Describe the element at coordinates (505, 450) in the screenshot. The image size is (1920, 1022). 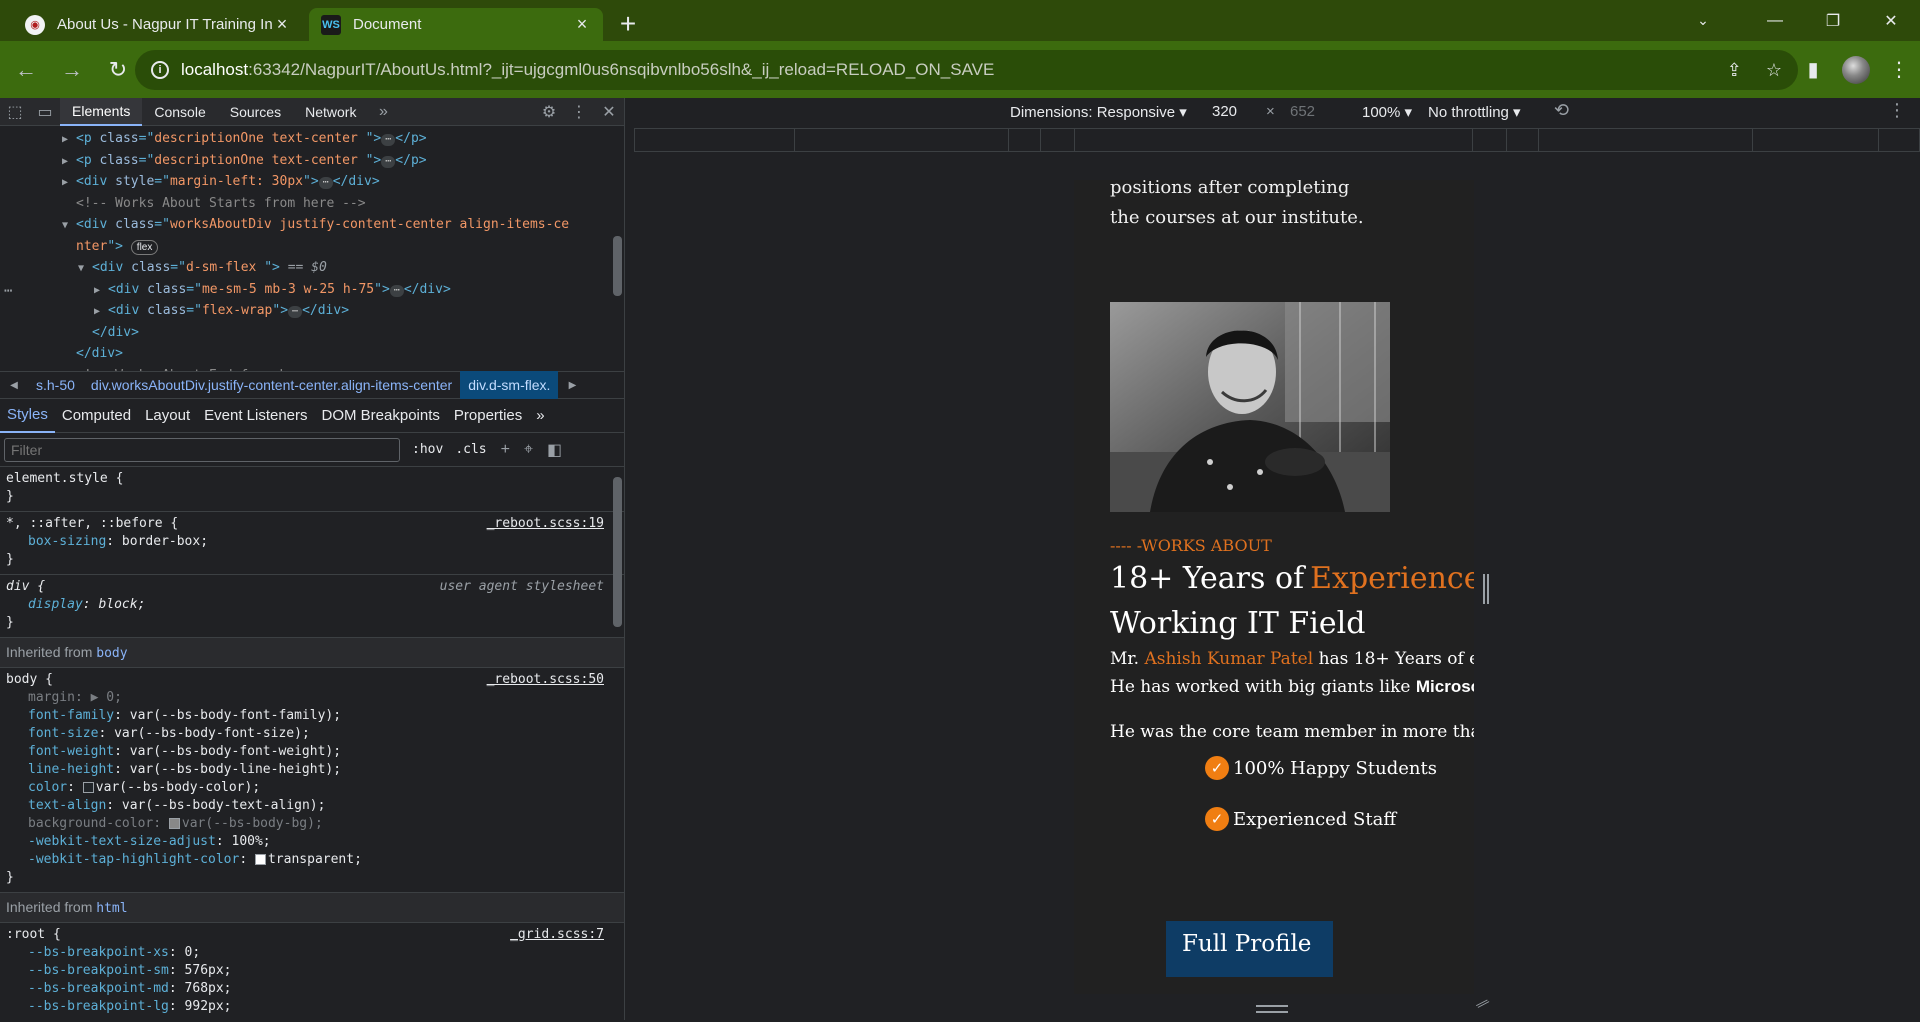
I see `new-rule-plus-icon: +` at that location.